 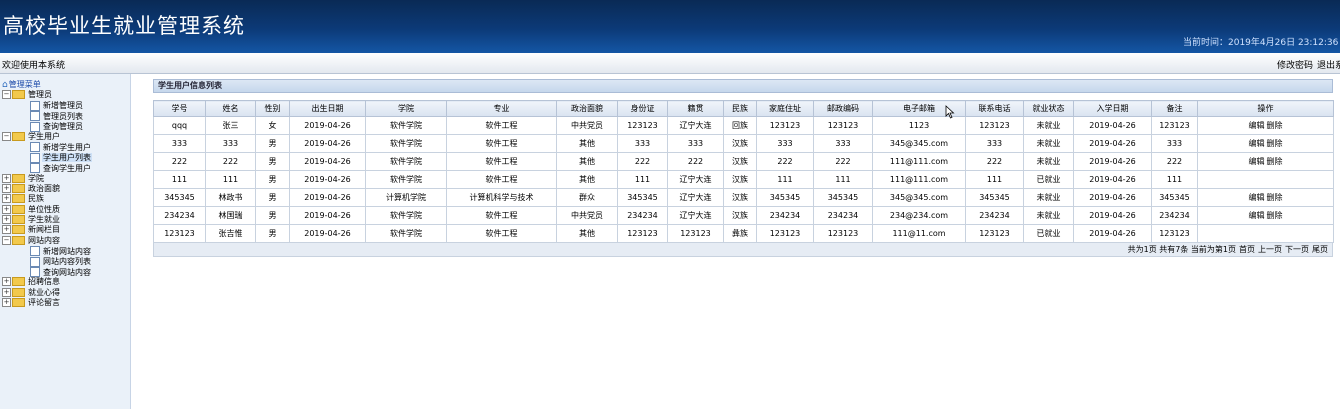 I want to click on menu-folder-4: − 学生用户, so click(x=47, y=136).